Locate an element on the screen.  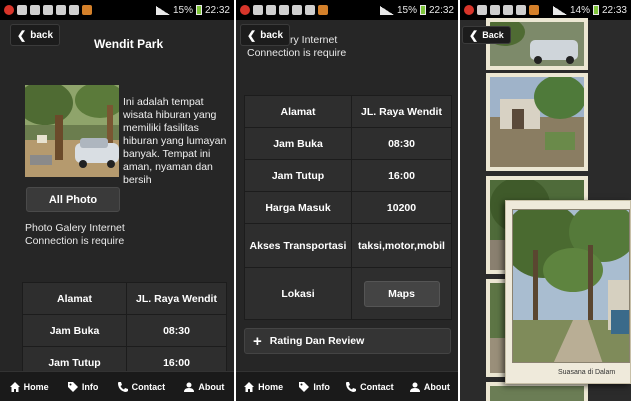
table-label: Harga Masuk is located at coordinates (298, 207).